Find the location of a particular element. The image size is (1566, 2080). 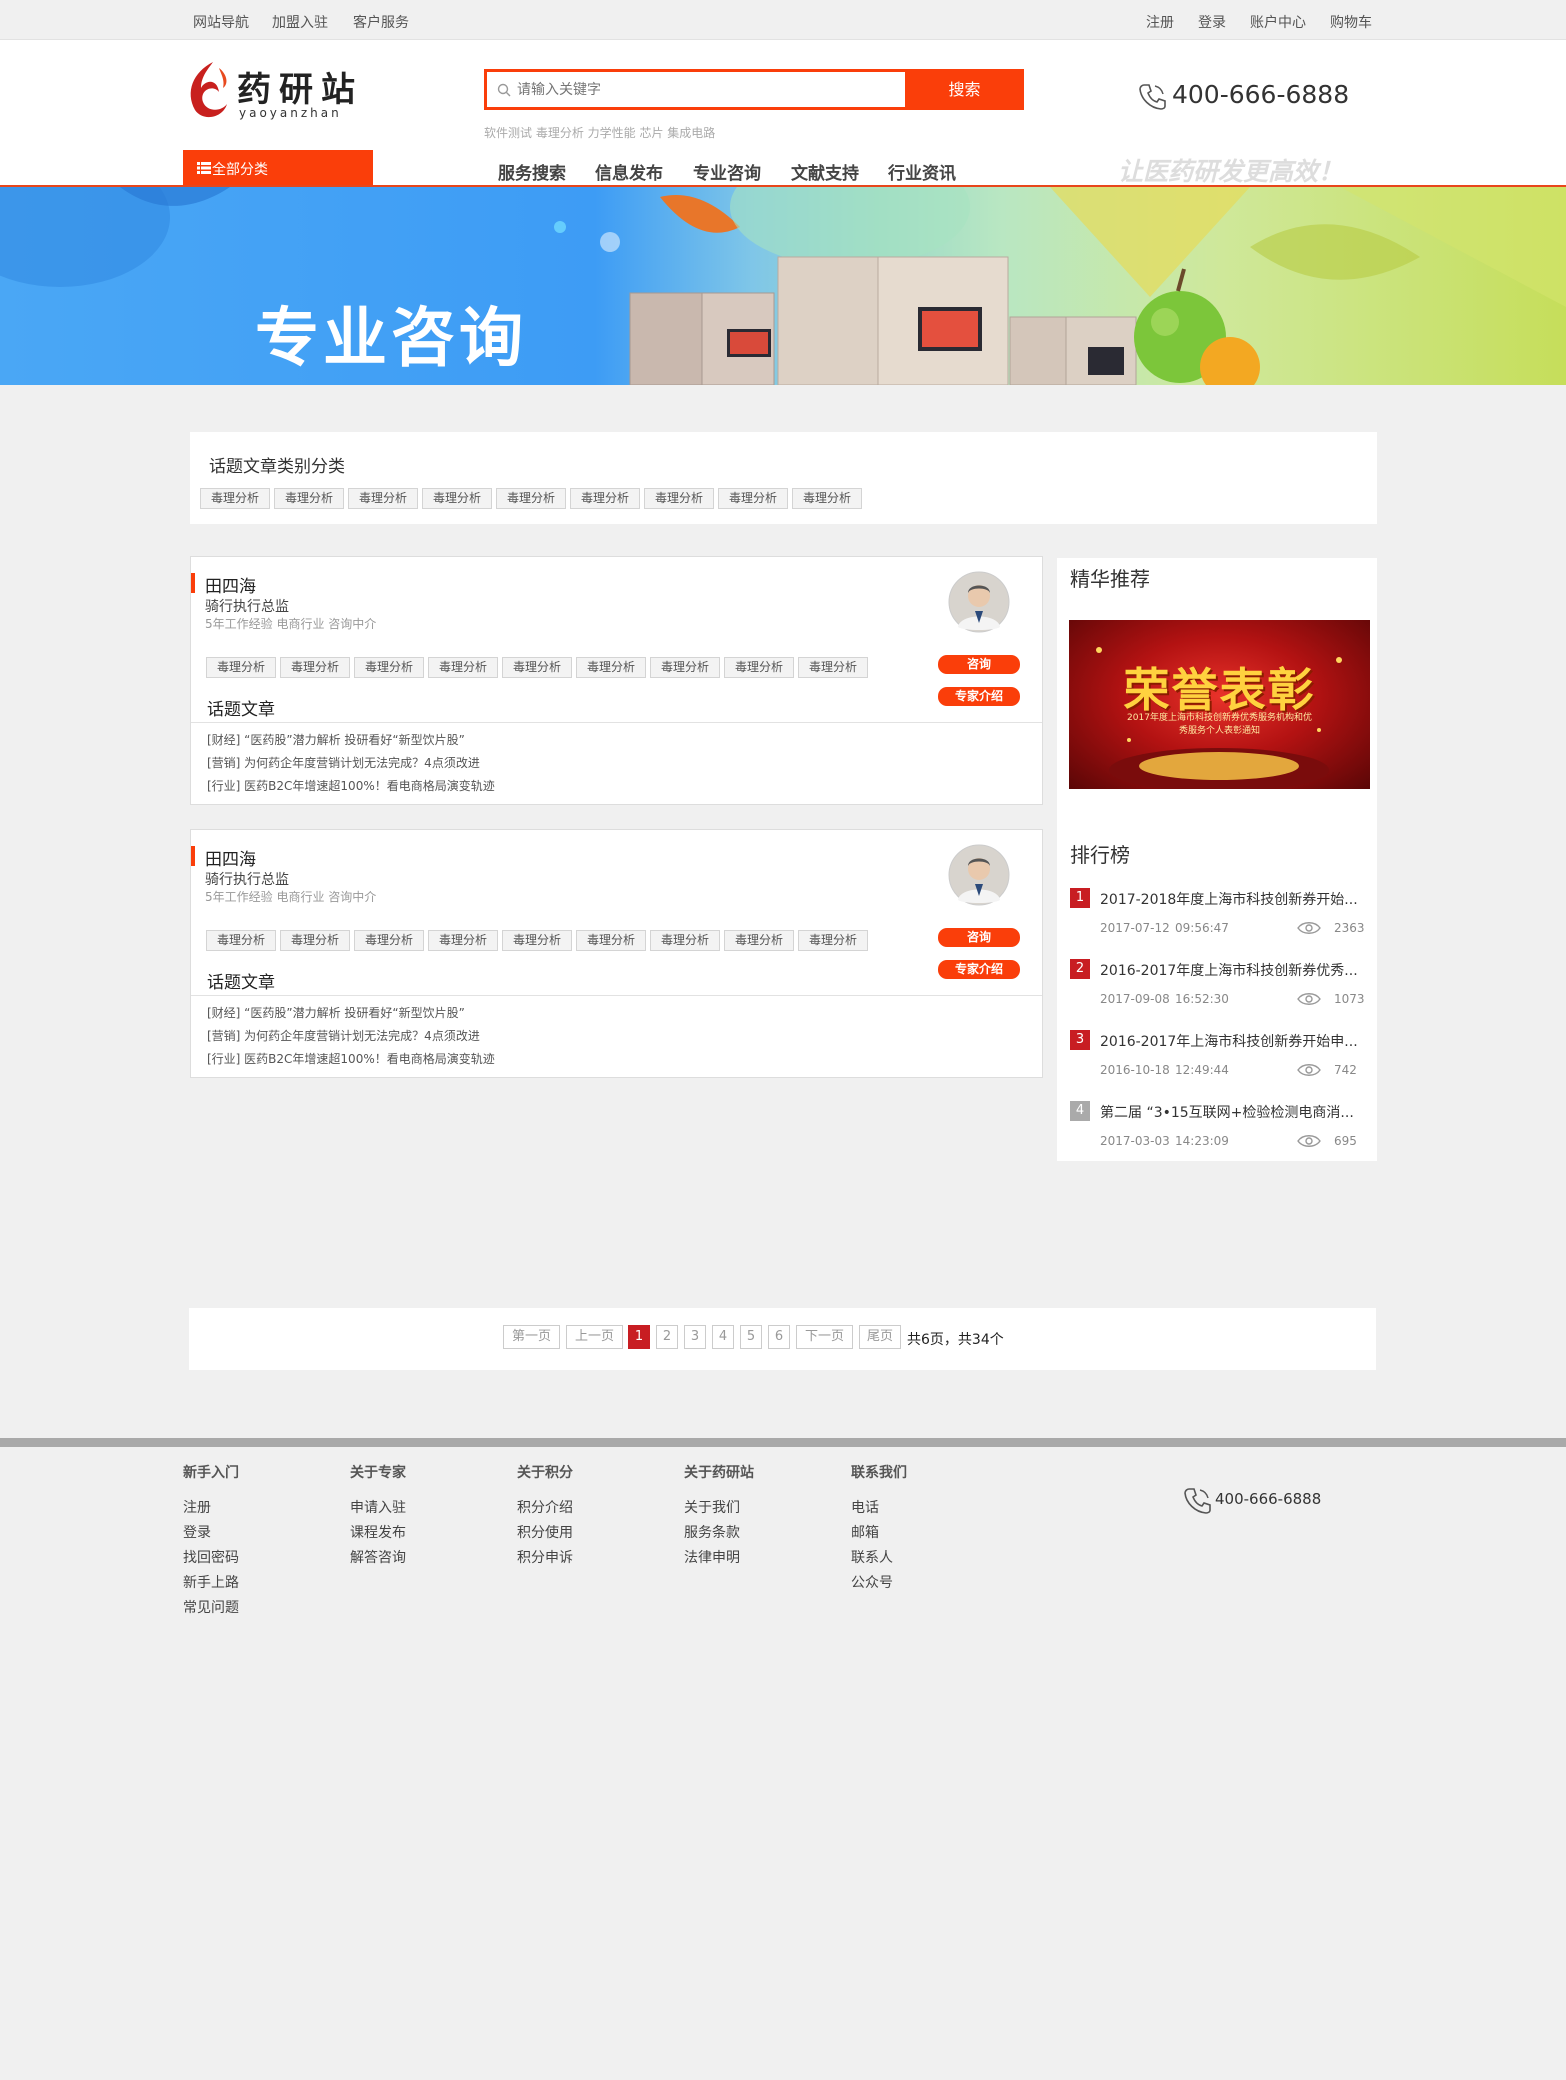

page-number-active: 1 is located at coordinates (639, 1337).